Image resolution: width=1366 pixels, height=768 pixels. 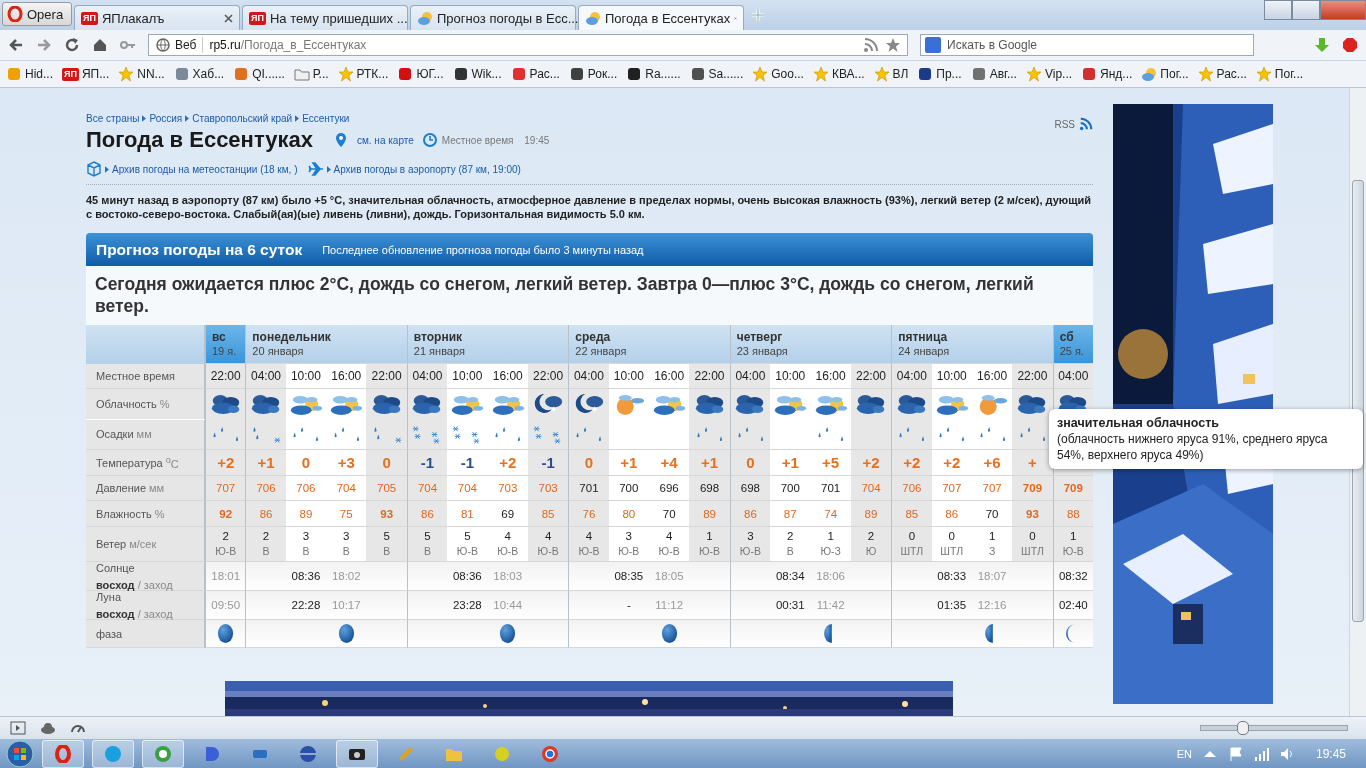 What do you see at coordinates (143, 544) in the screenshot?
I see `unit-label: м/сек` at bounding box center [143, 544].